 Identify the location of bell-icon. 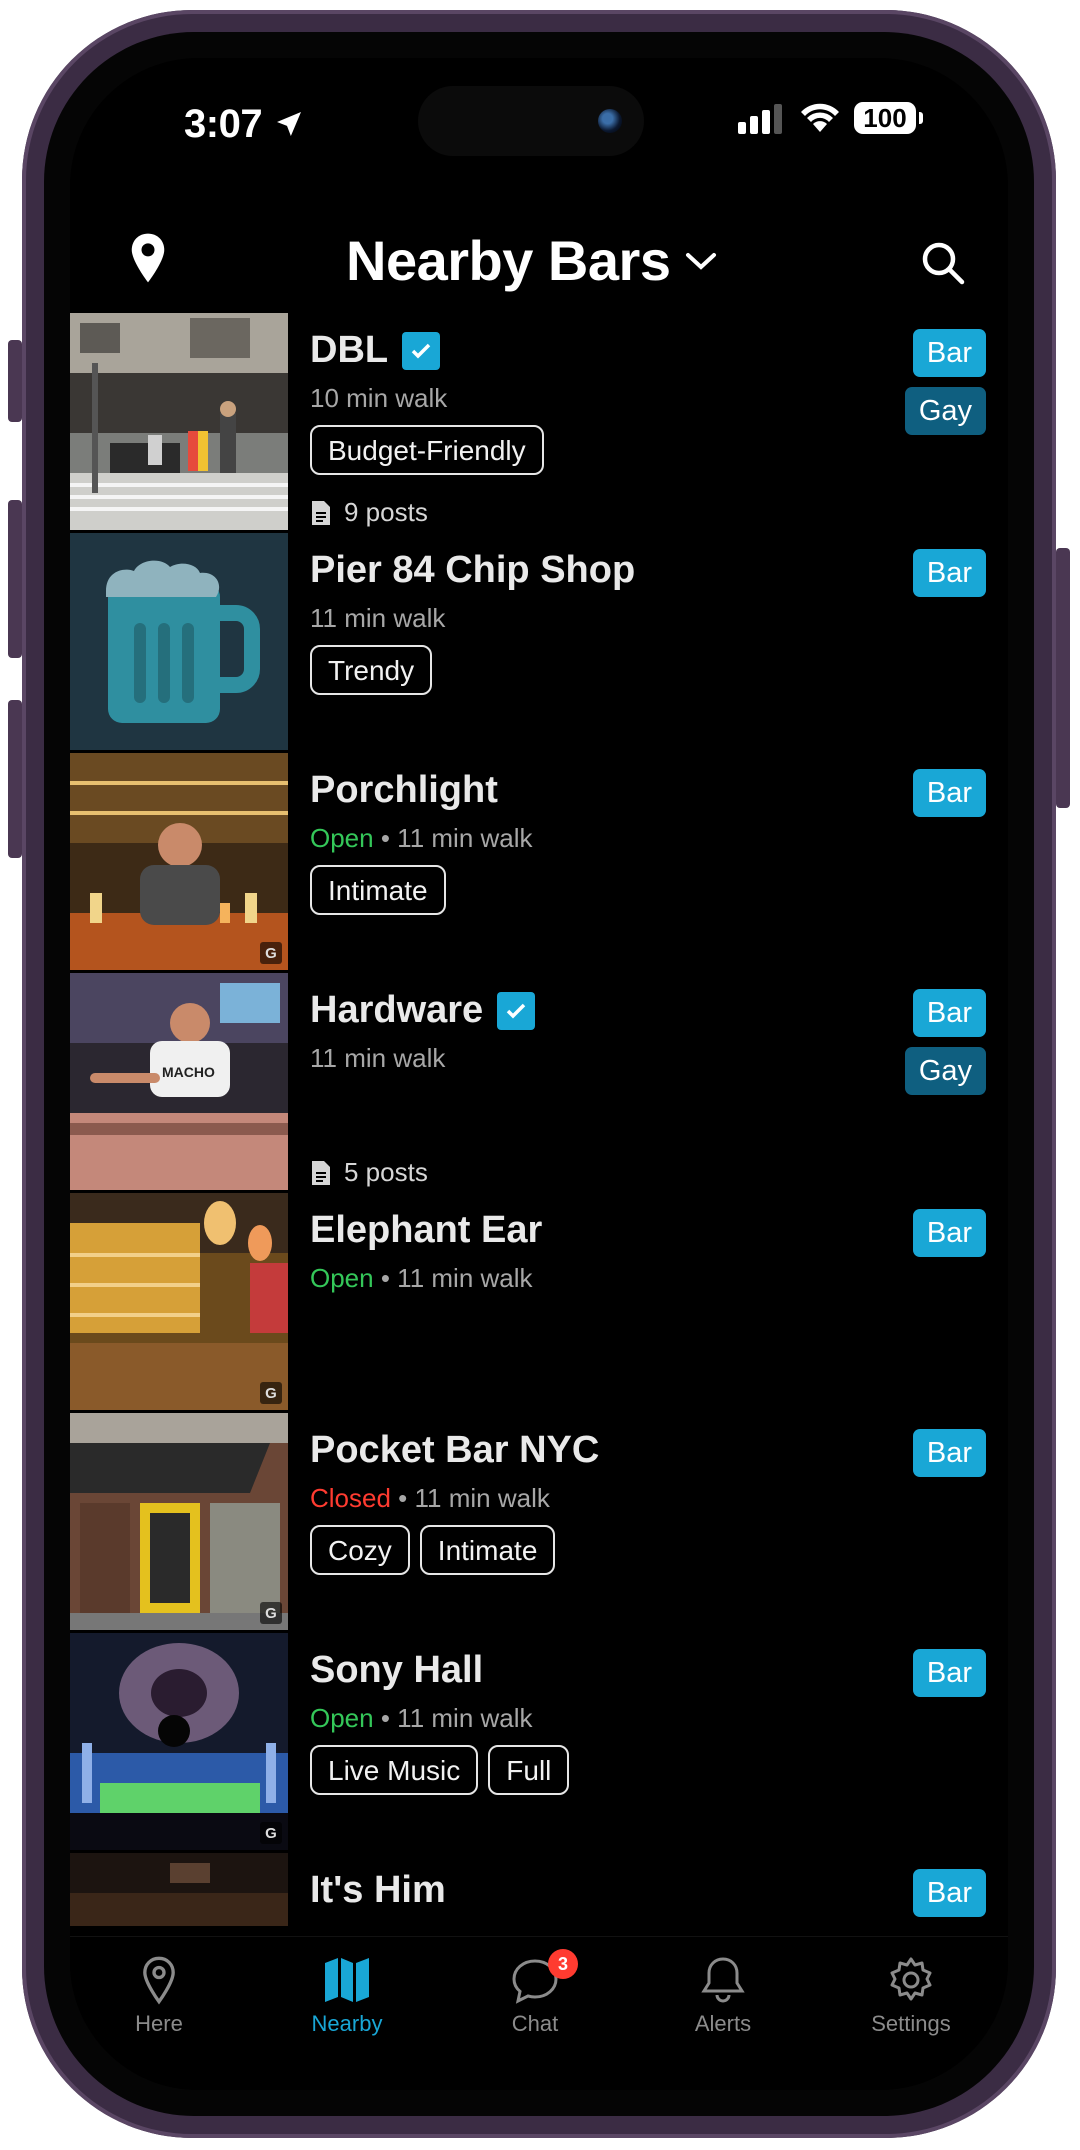
(723, 1980).